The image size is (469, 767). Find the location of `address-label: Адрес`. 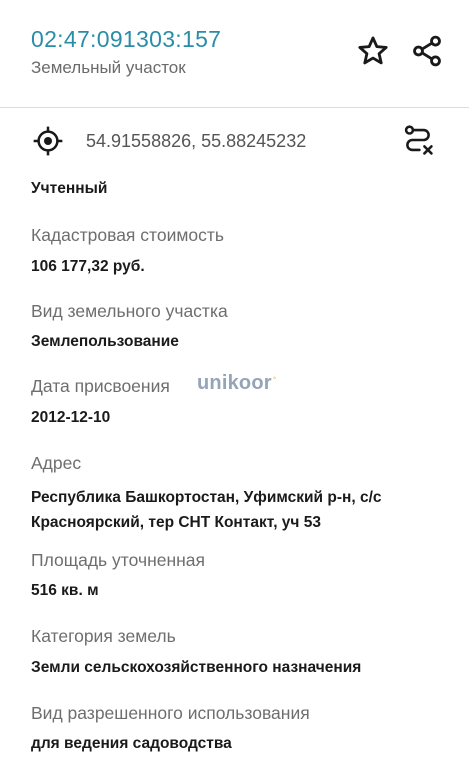

address-label: Адрес is located at coordinates (56, 463).